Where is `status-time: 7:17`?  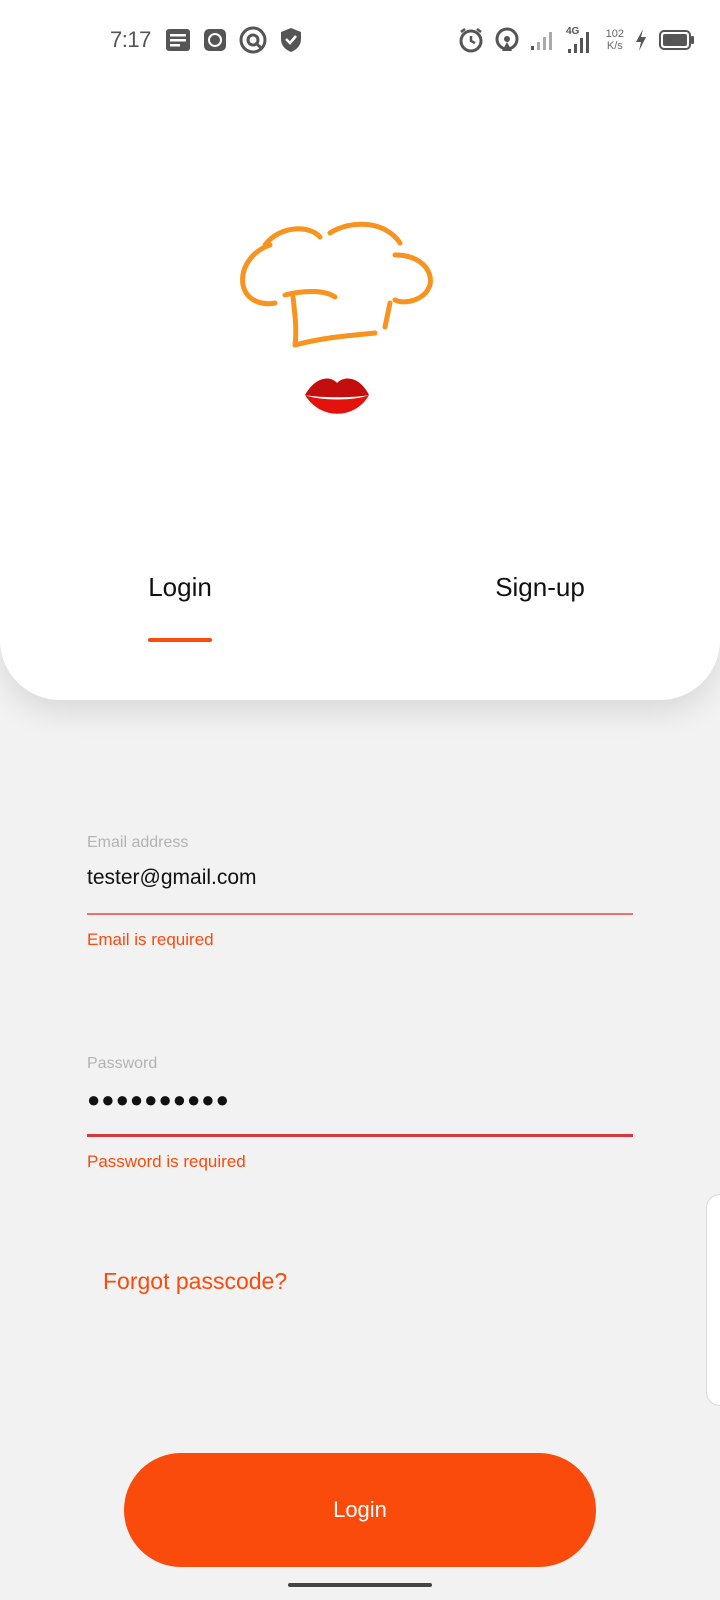
status-time: 7:17 is located at coordinates (130, 39).